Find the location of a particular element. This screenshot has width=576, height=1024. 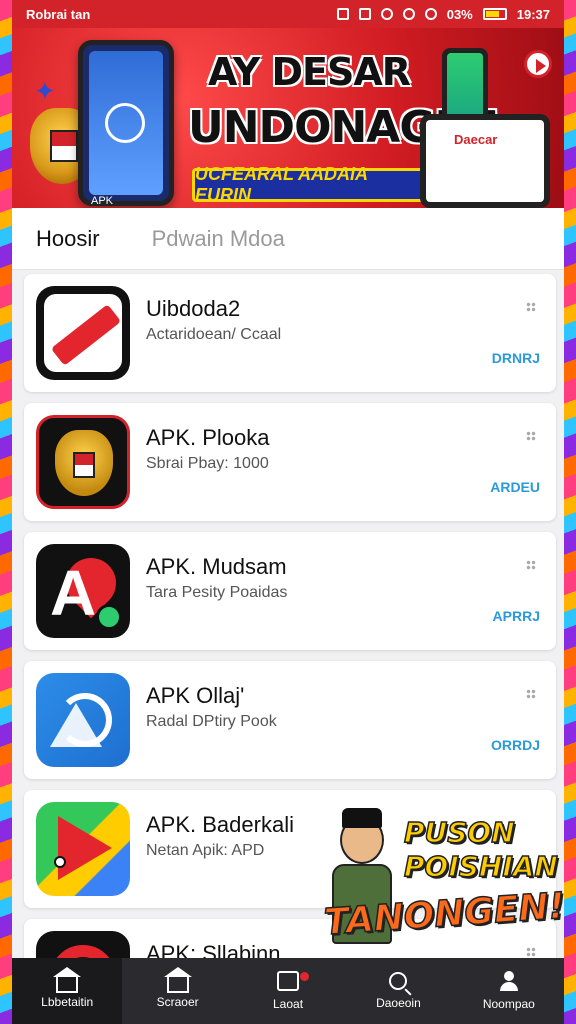

phone-mockup-image: APK is located at coordinates (126, 123).